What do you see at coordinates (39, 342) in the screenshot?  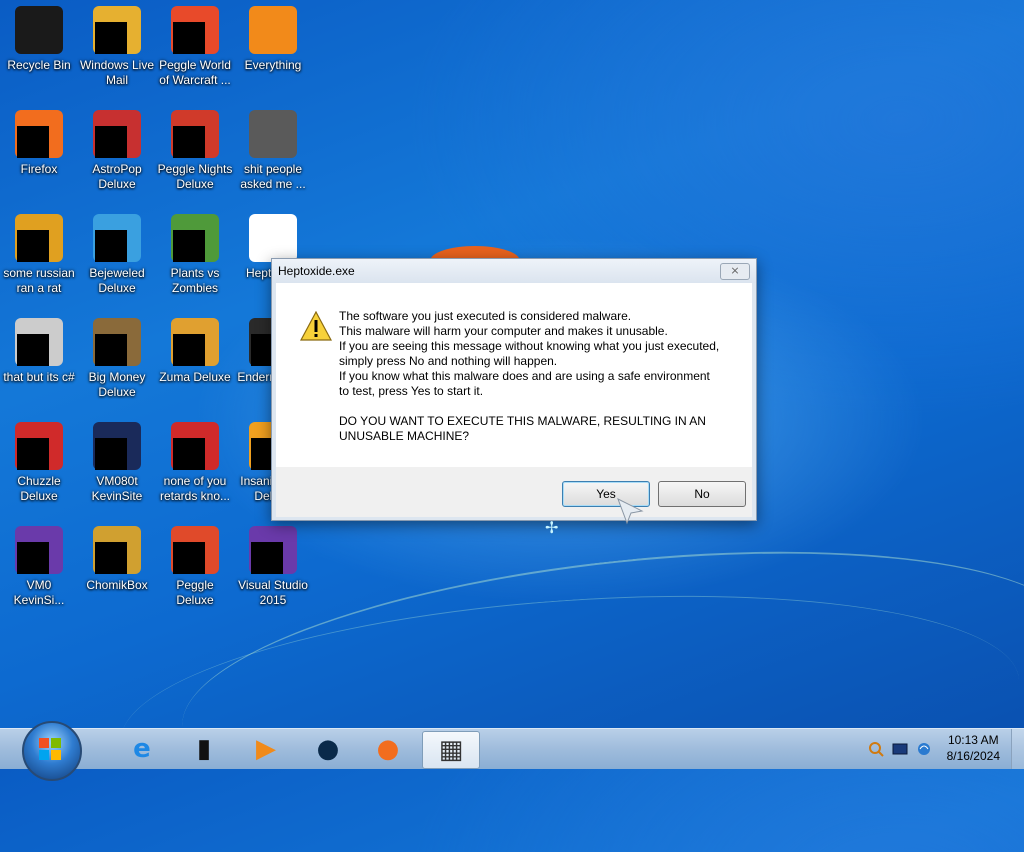 I see `stack-icon` at bounding box center [39, 342].